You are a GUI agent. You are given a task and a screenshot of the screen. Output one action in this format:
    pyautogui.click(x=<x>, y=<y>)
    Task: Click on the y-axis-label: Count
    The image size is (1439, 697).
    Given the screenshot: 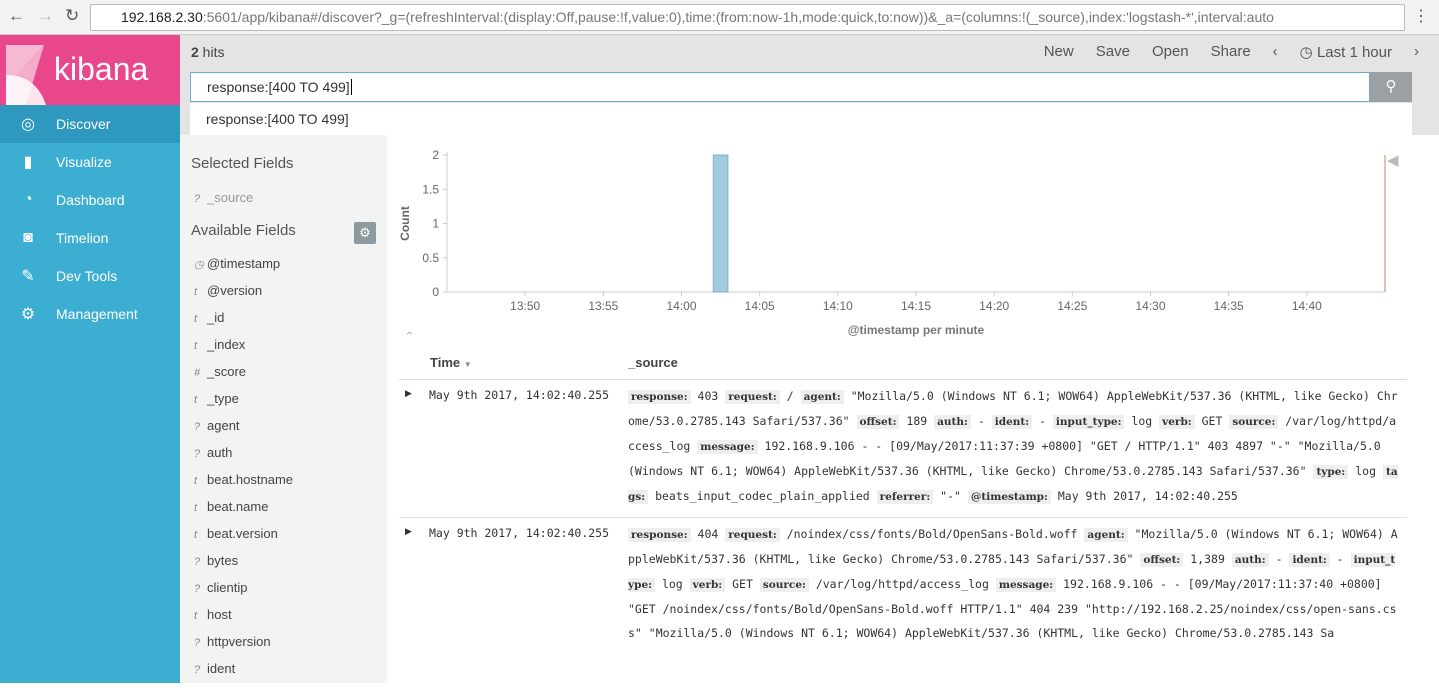 What is the action you would take?
    pyautogui.click(x=405, y=223)
    